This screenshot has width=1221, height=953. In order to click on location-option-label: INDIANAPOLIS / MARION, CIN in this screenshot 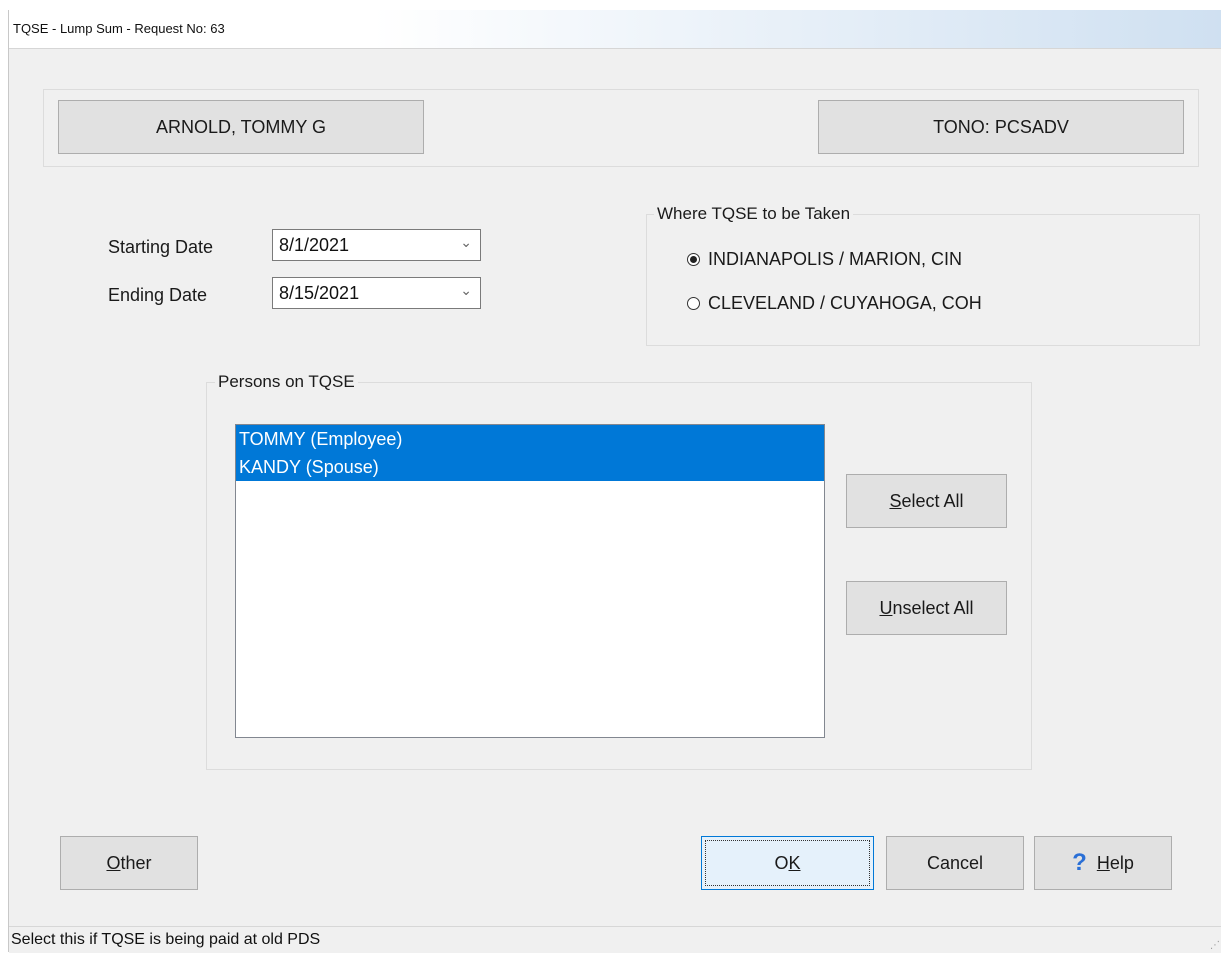, I will do `click(835, 259)`.